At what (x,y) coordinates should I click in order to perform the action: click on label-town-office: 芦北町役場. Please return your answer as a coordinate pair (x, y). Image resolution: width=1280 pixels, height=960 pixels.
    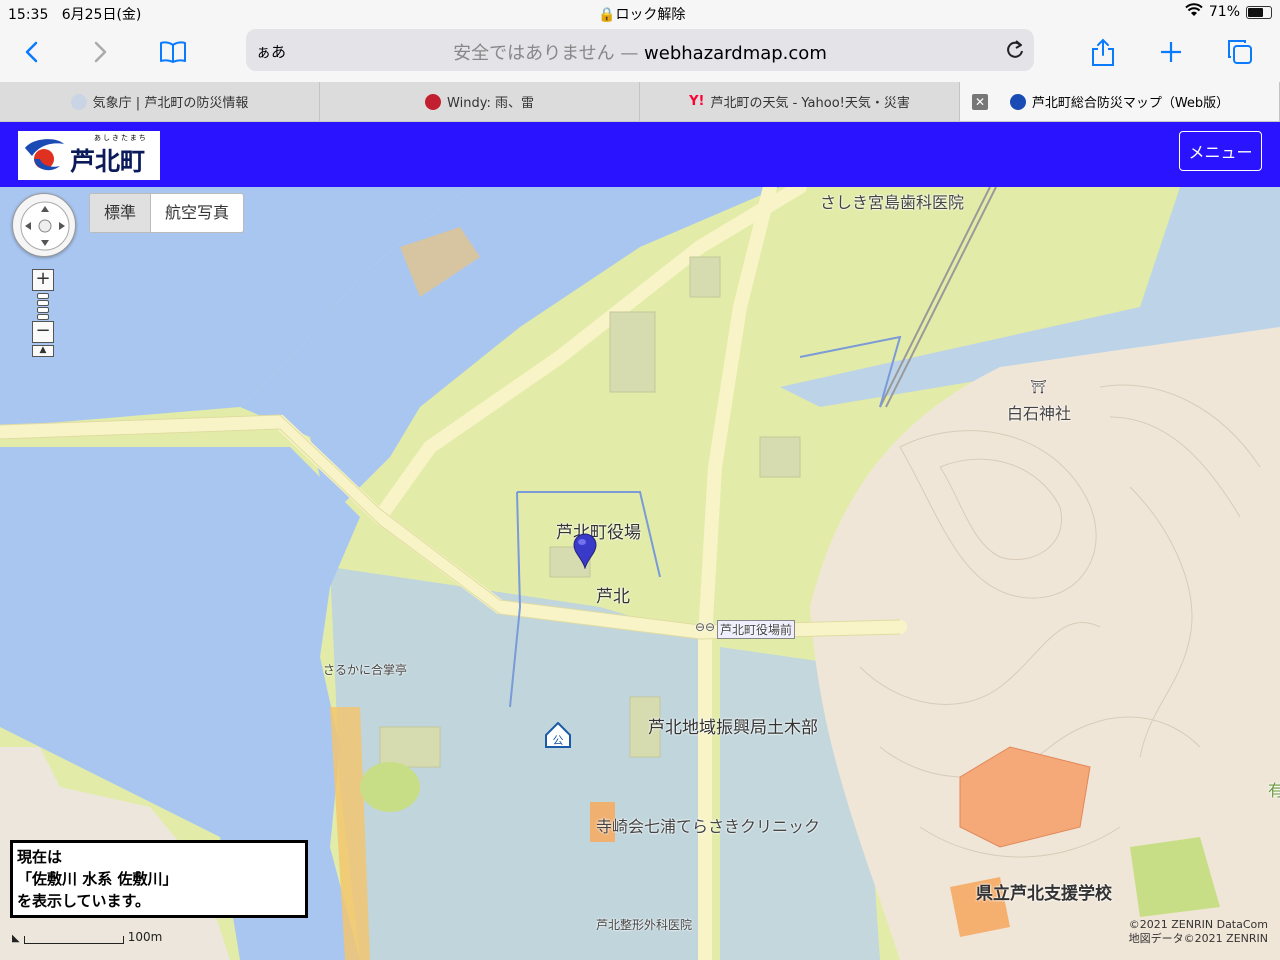
    Looking at the image, I should click on (598, 533).